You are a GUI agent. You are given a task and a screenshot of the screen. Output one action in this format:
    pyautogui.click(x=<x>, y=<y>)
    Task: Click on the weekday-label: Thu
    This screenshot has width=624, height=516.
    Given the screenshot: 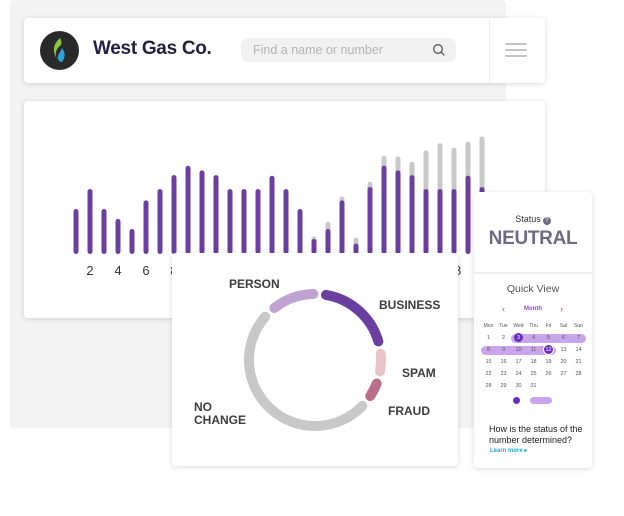 What is the action you would take?
    pyautogui.click(x=533, y=326)
    